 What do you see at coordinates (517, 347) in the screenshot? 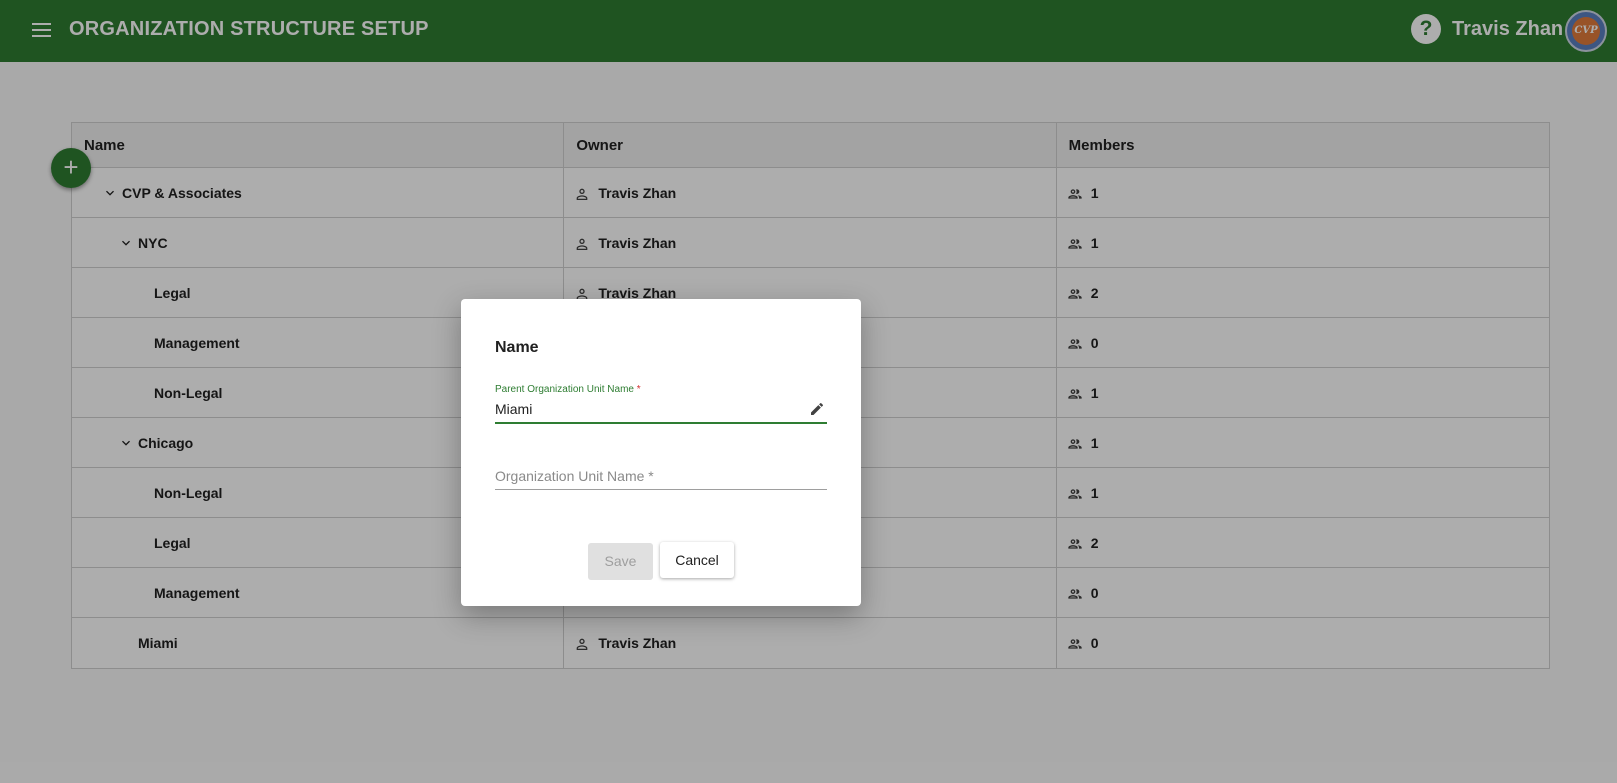
I see `dialog-title: Name` at bounding box center [517, 347].